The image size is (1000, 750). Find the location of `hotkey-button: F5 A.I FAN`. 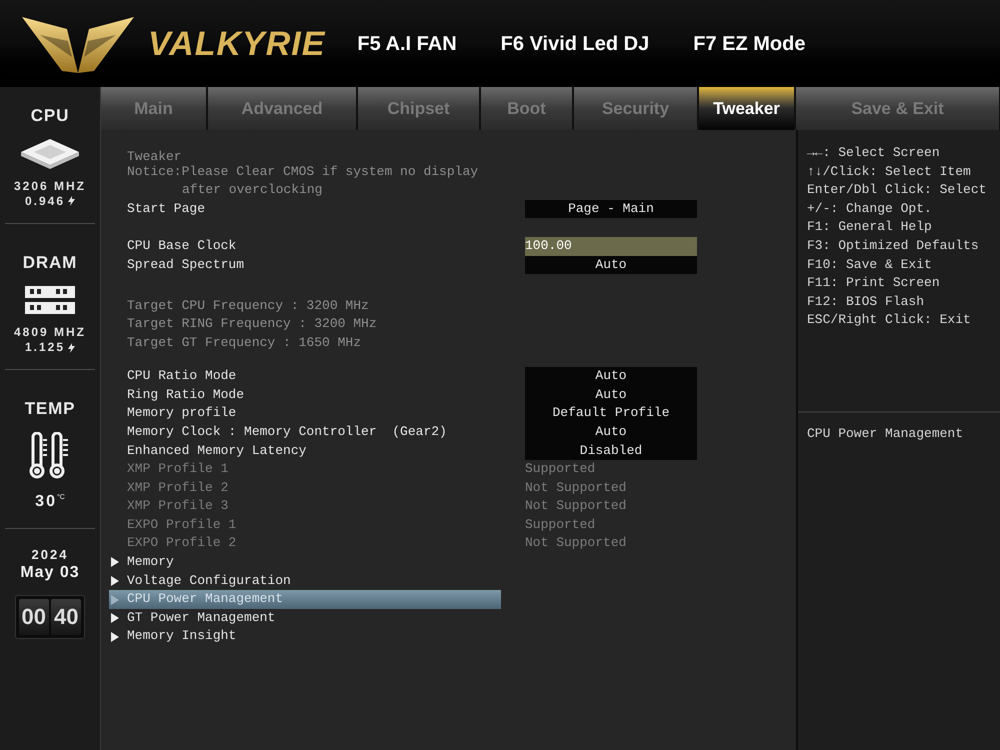

hotkey-button: F5 A.I FAN is located at coordinates (407, 43).